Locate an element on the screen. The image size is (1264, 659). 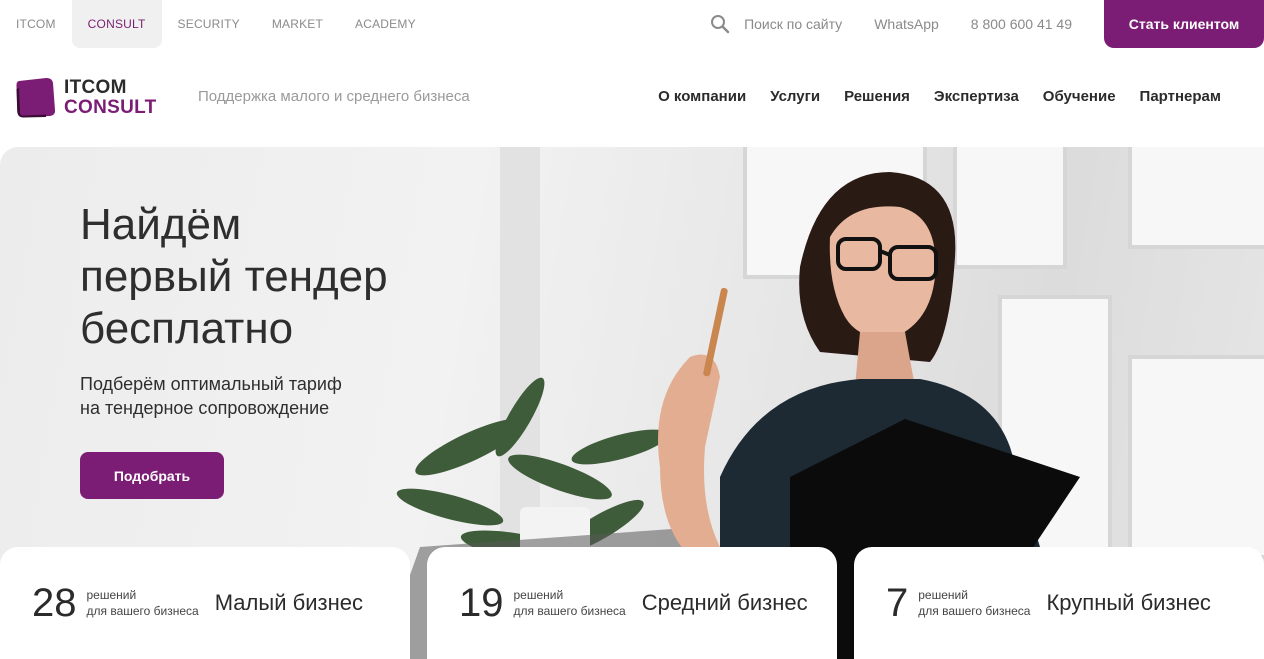
nav-item-solutions: Решения is located at coordinates (877, 96).